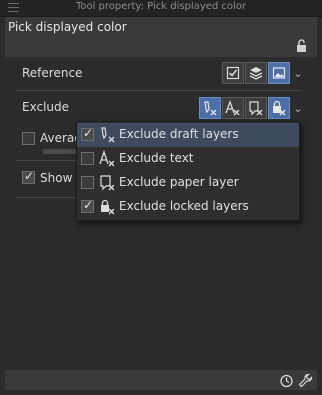 This screenshot has width=322, height=395. I want to click on dropdown-item-exclude-draft: Exclude draft layers, so click(188, 135).